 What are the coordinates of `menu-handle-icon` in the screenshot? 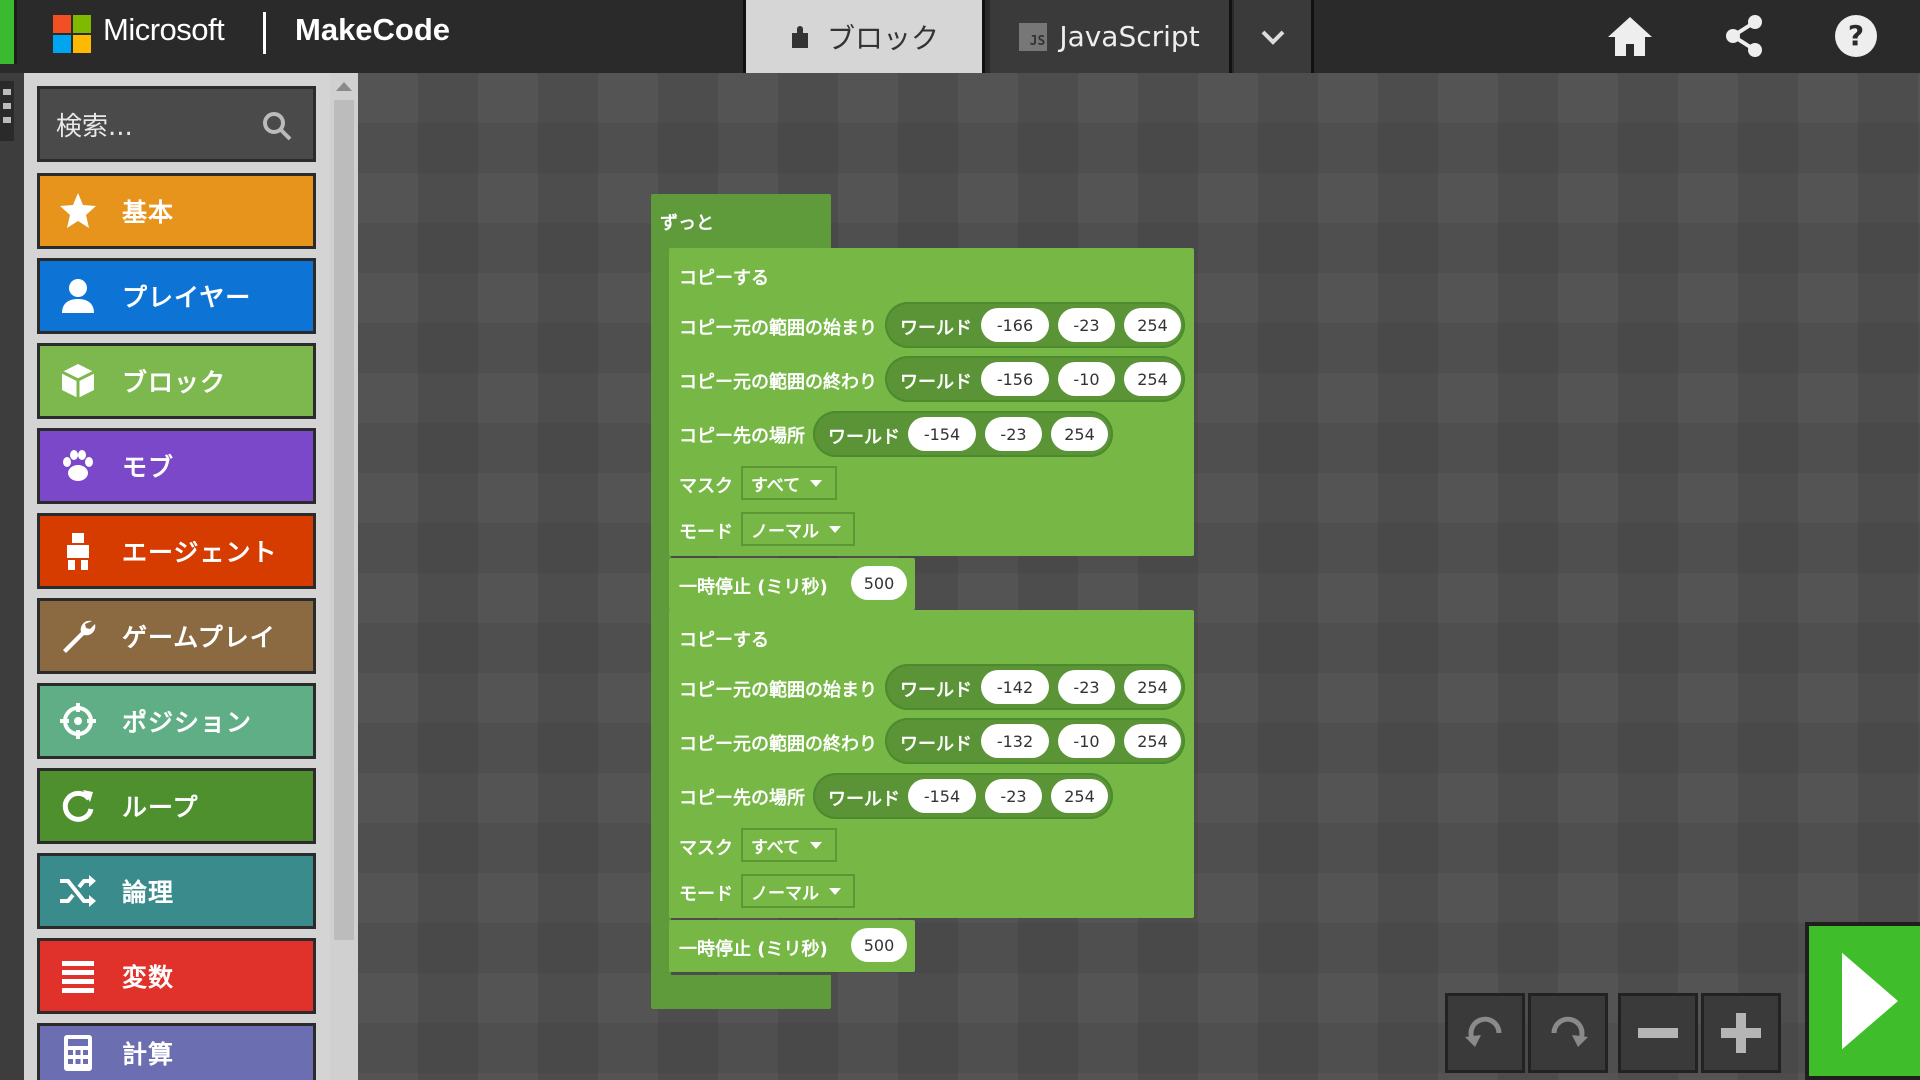 It's located at (7, 111).